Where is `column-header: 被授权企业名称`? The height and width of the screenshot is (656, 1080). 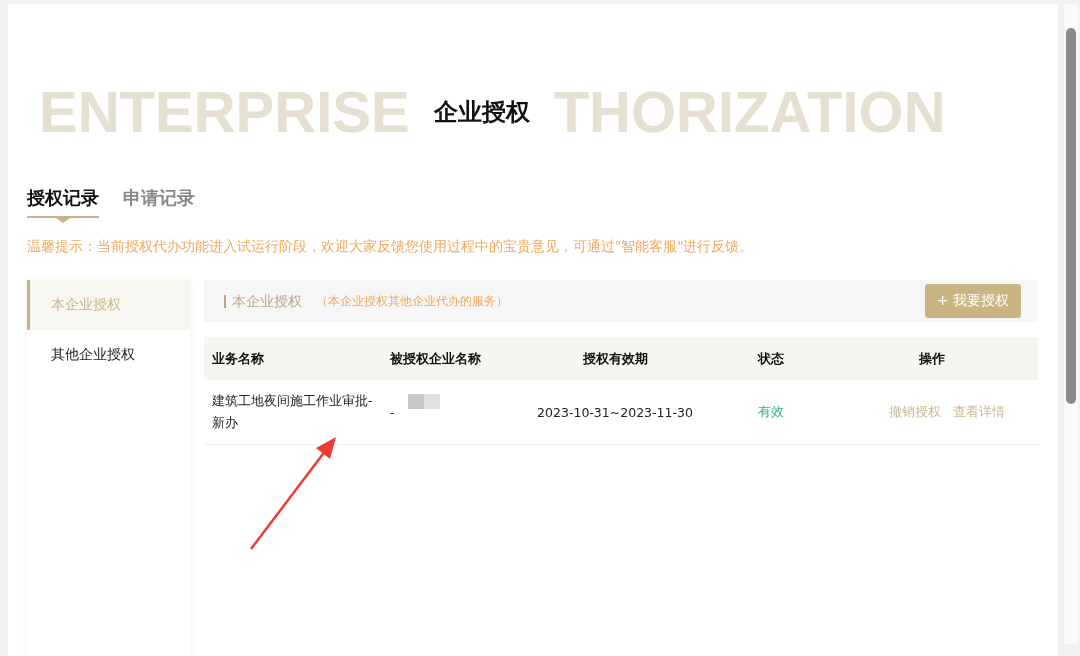 column-header: 被授权企业名称 is located at coordinates (436, 358).